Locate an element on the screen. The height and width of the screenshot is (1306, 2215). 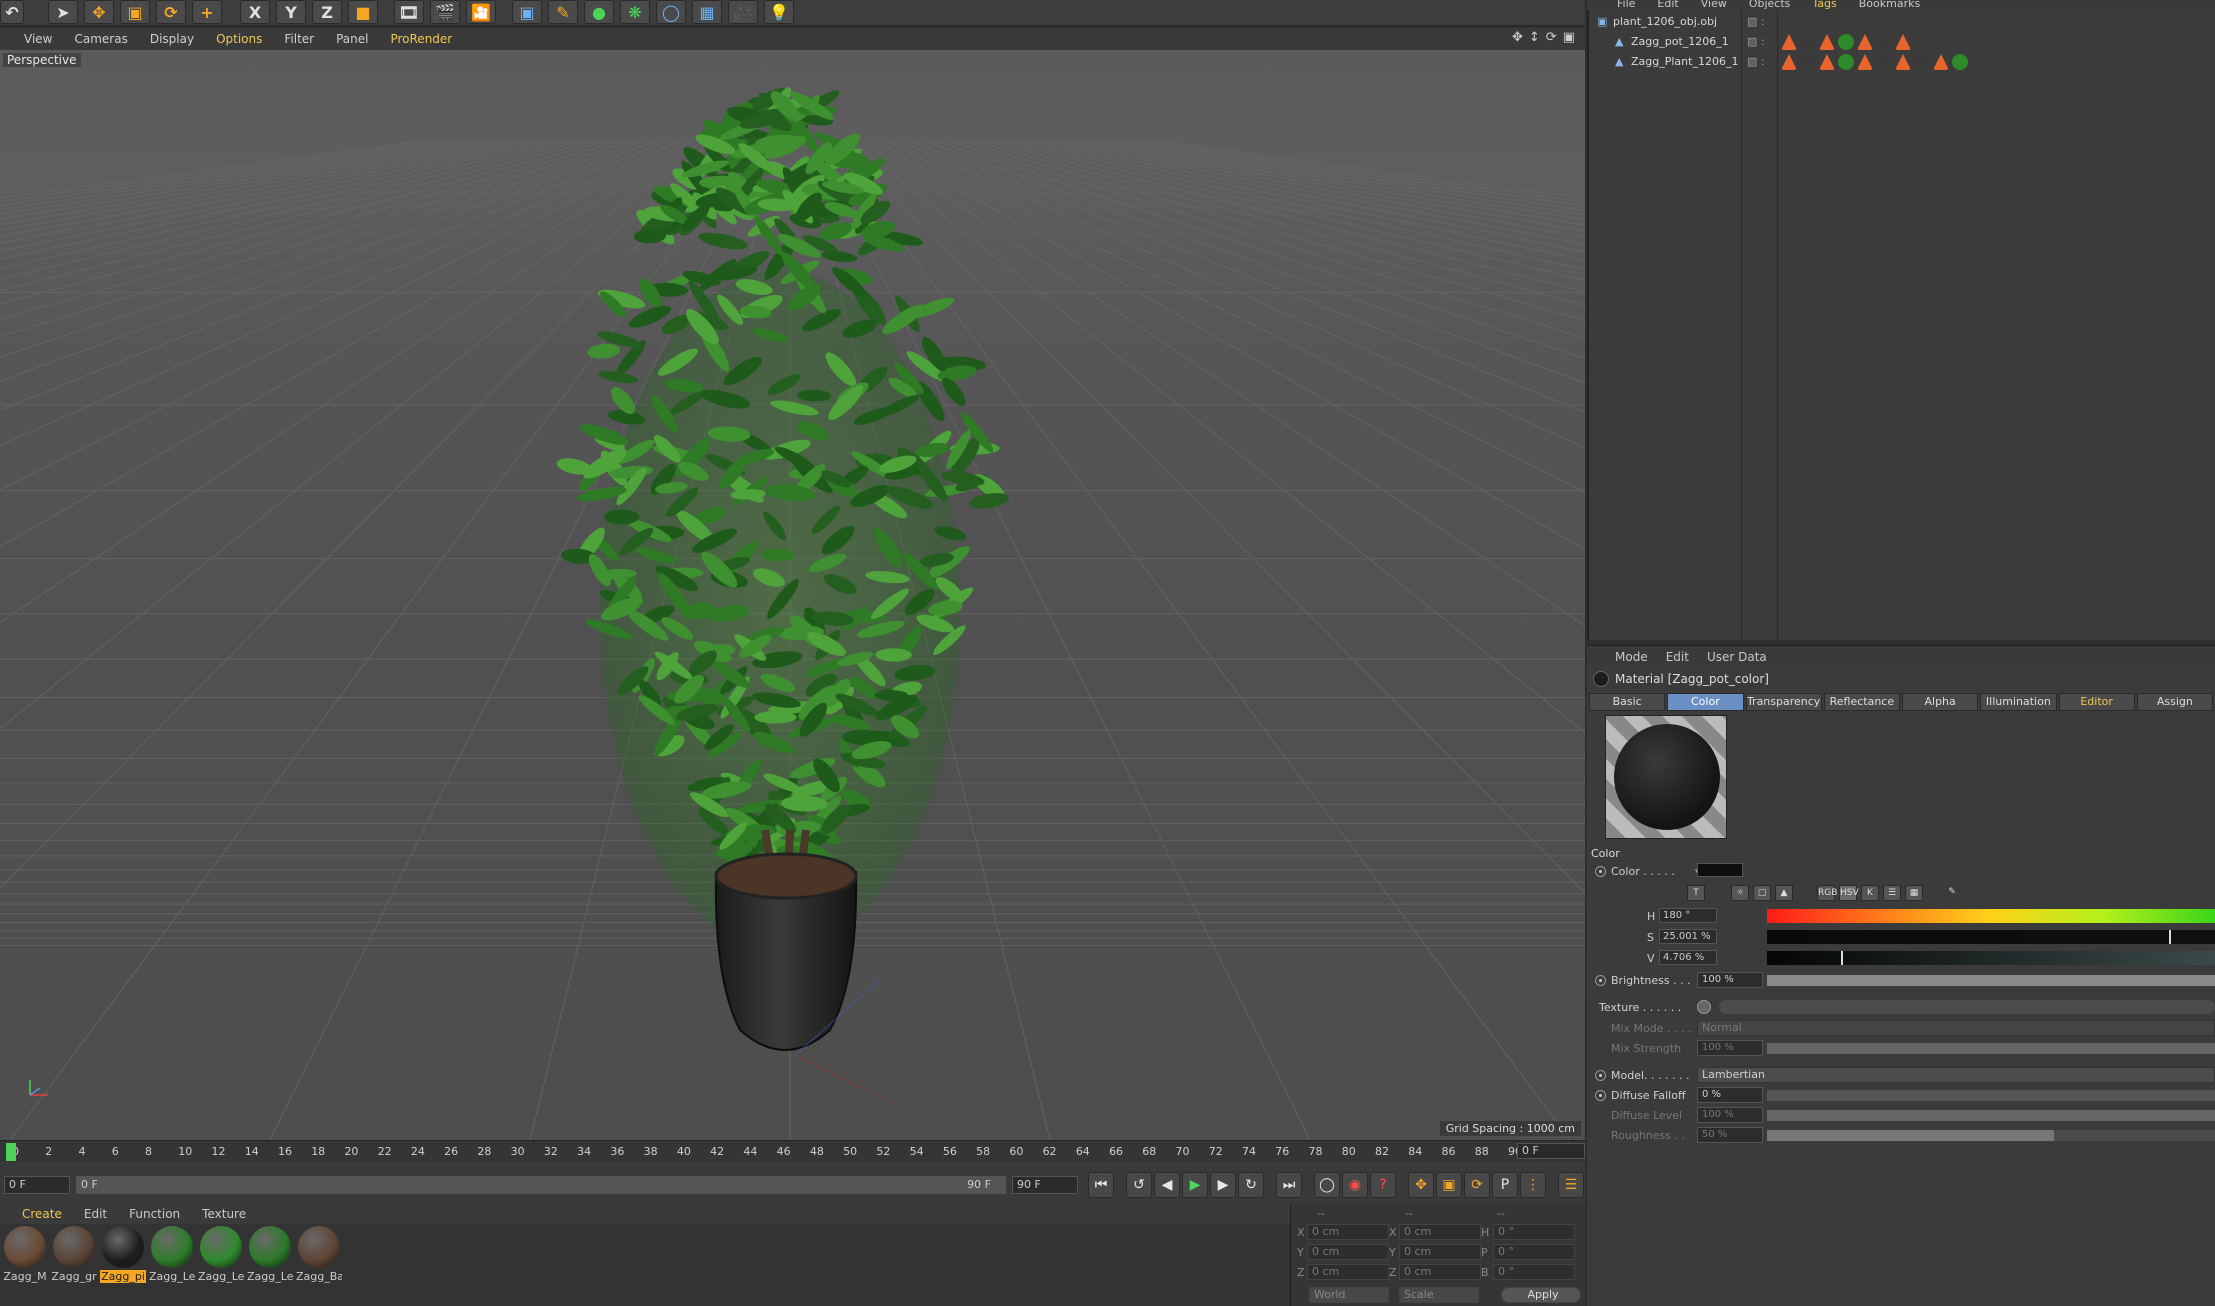
menu-user-data: User Data is located at coordinates (1737, 657).